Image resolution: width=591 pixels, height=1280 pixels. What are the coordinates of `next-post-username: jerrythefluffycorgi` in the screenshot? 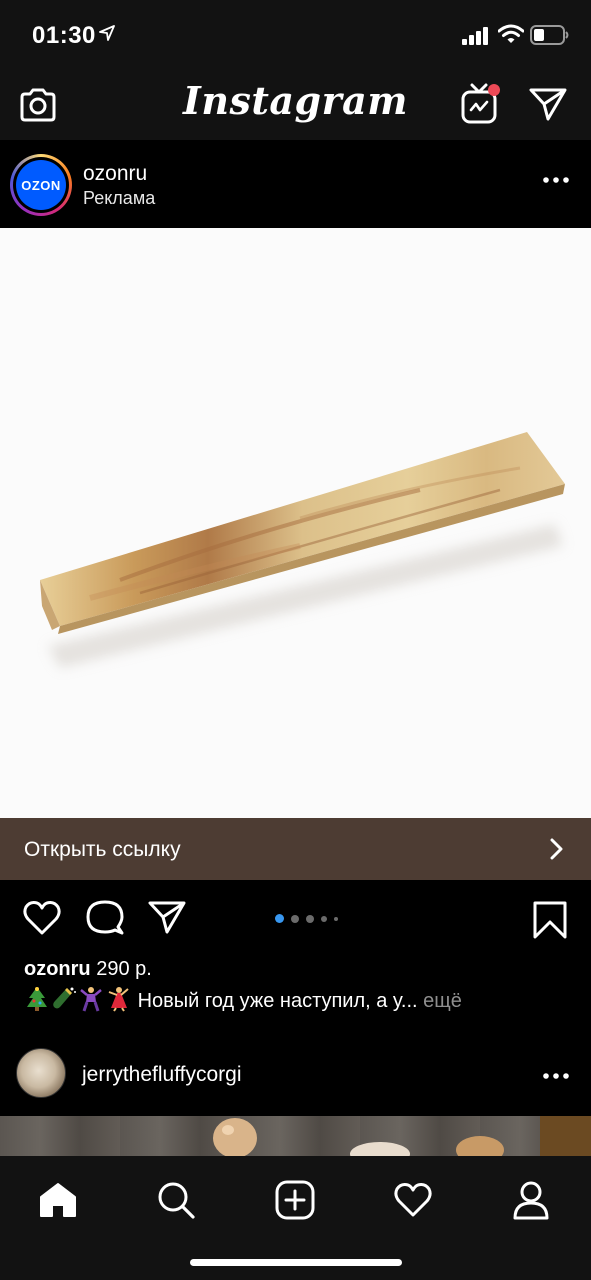 It's located at (162, 1075).